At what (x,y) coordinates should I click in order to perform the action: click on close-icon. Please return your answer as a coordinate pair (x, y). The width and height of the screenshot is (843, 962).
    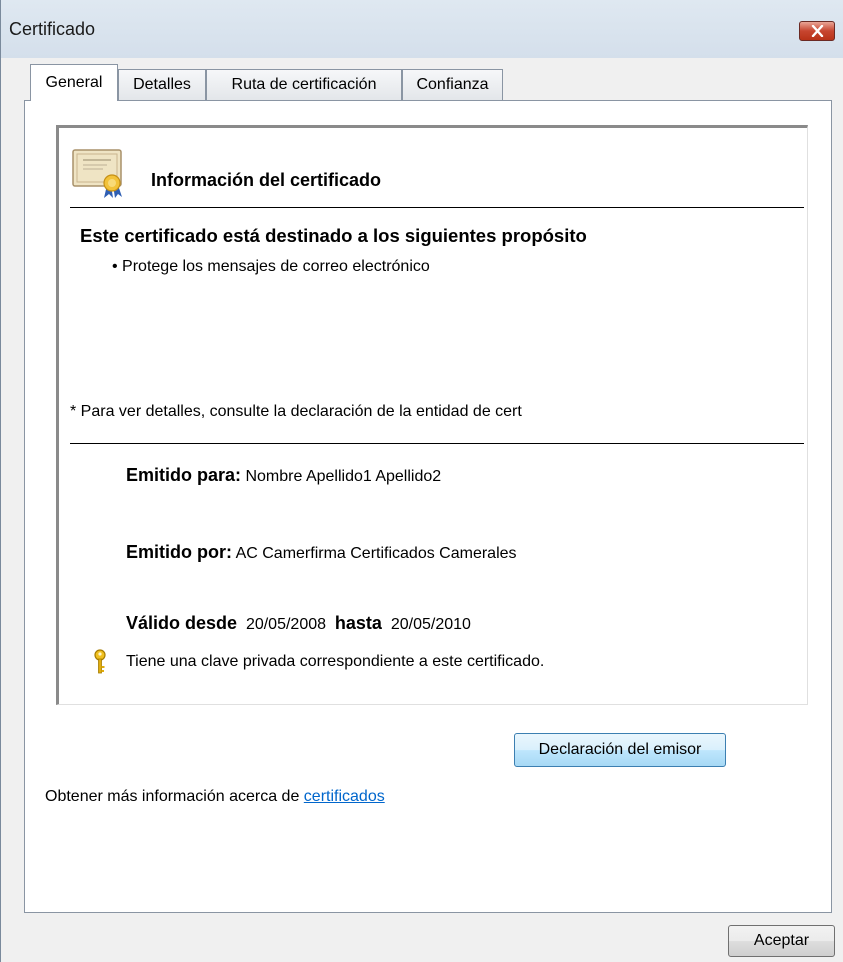
    Looking at the image, I should click on (817, 31).